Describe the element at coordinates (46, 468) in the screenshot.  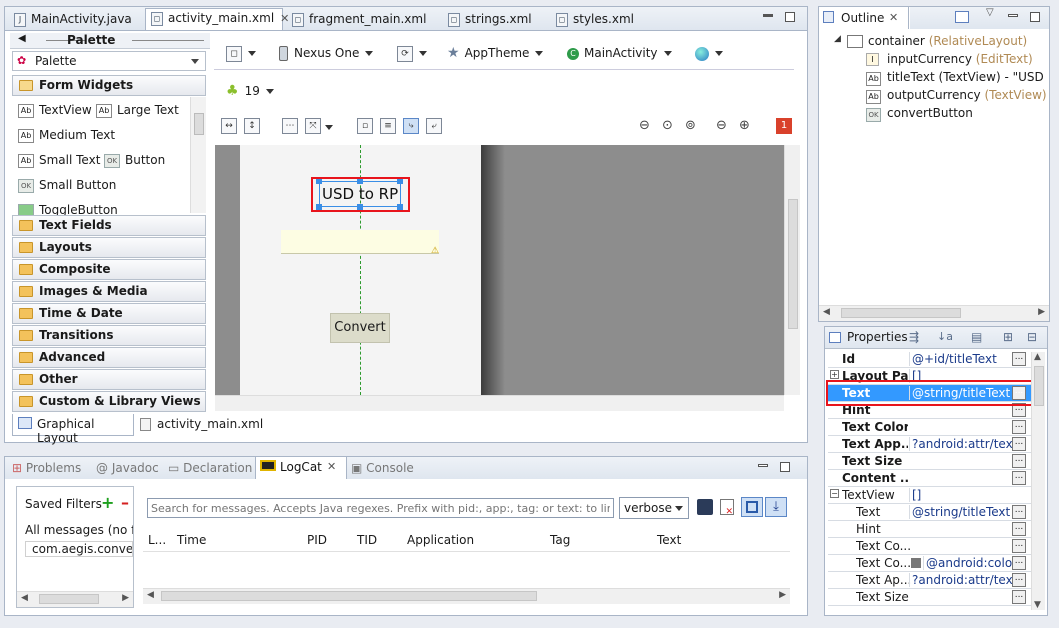
I see `tab-problems: ⊞ Problems` at that location.